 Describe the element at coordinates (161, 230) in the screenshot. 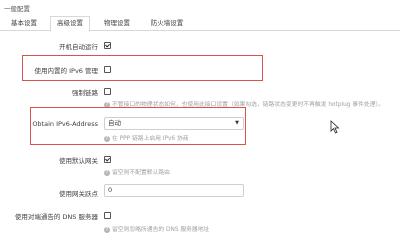

I see `peer-dns-help-text: 留空则忽略所通告的 DNS 服务器地址` at that location.